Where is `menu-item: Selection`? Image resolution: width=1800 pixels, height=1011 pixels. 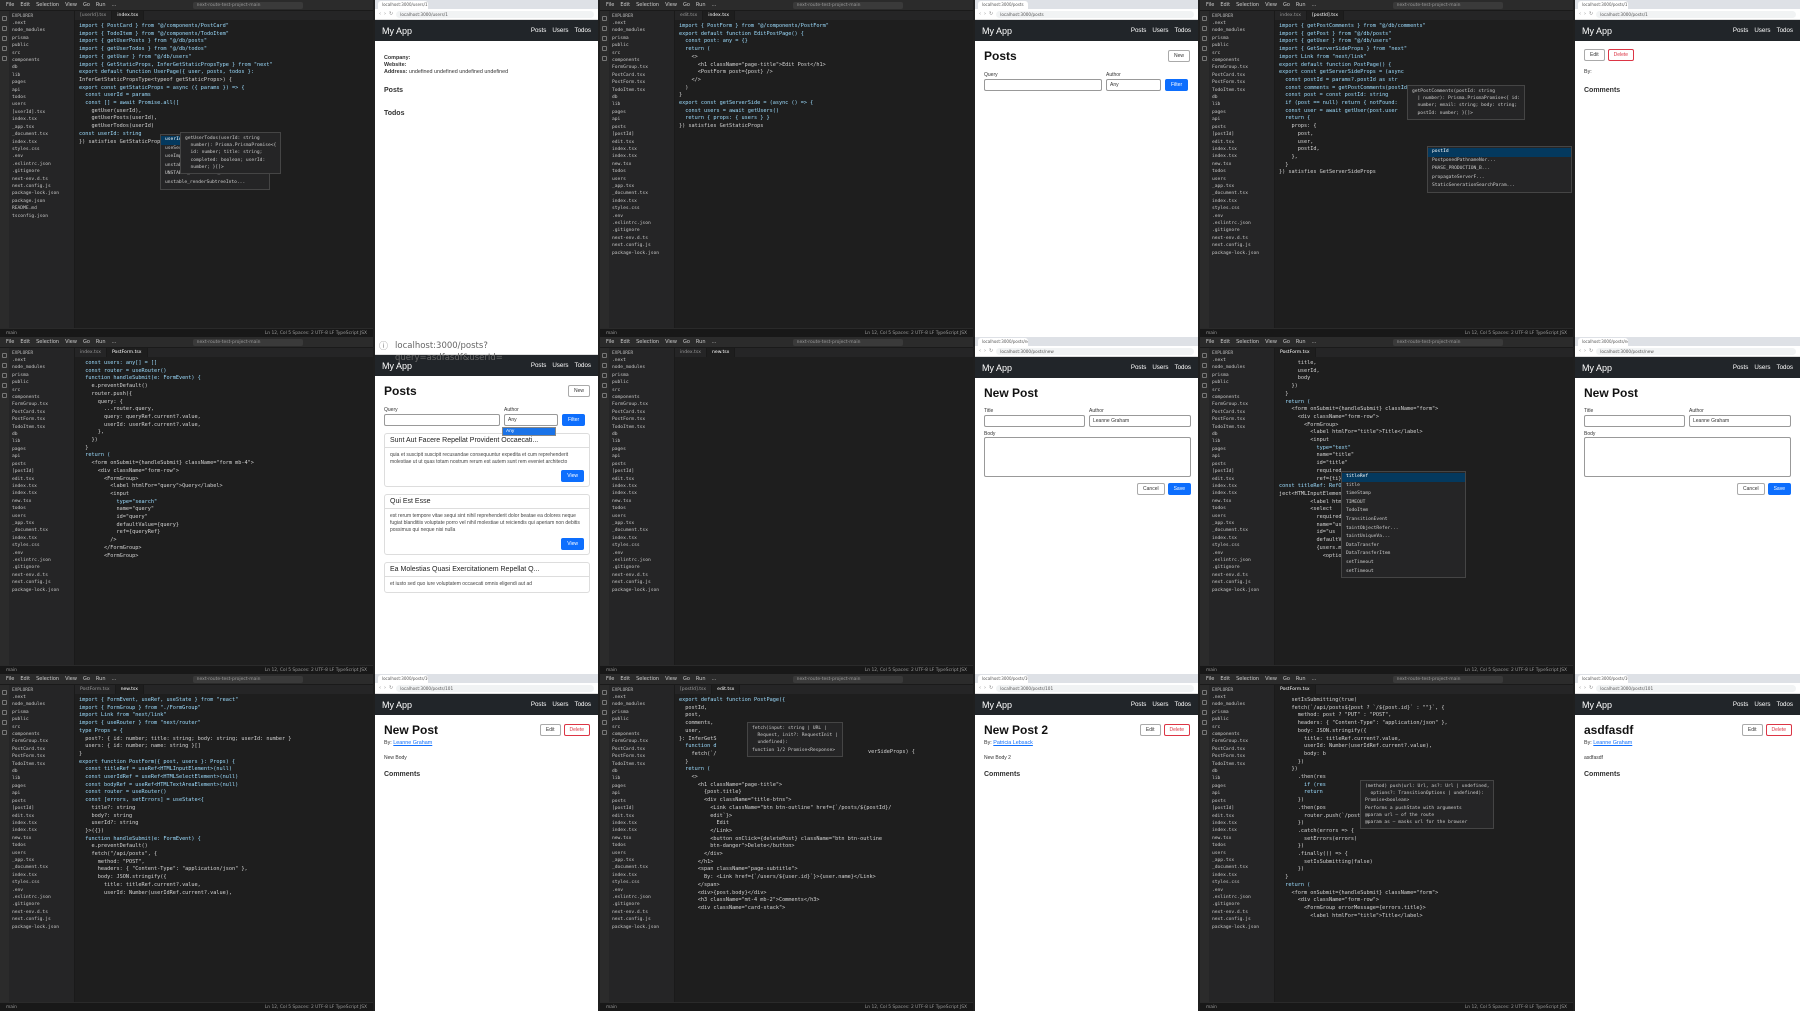 menu-item: Selection is located at coordinates (1247, 342).